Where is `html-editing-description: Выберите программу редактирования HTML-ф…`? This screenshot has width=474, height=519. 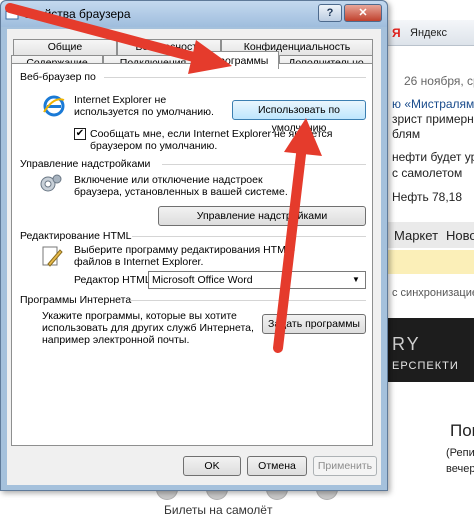
html-editing-description: Выберите программу редактирования HTML-ф… is located at coordinates (185, 256).